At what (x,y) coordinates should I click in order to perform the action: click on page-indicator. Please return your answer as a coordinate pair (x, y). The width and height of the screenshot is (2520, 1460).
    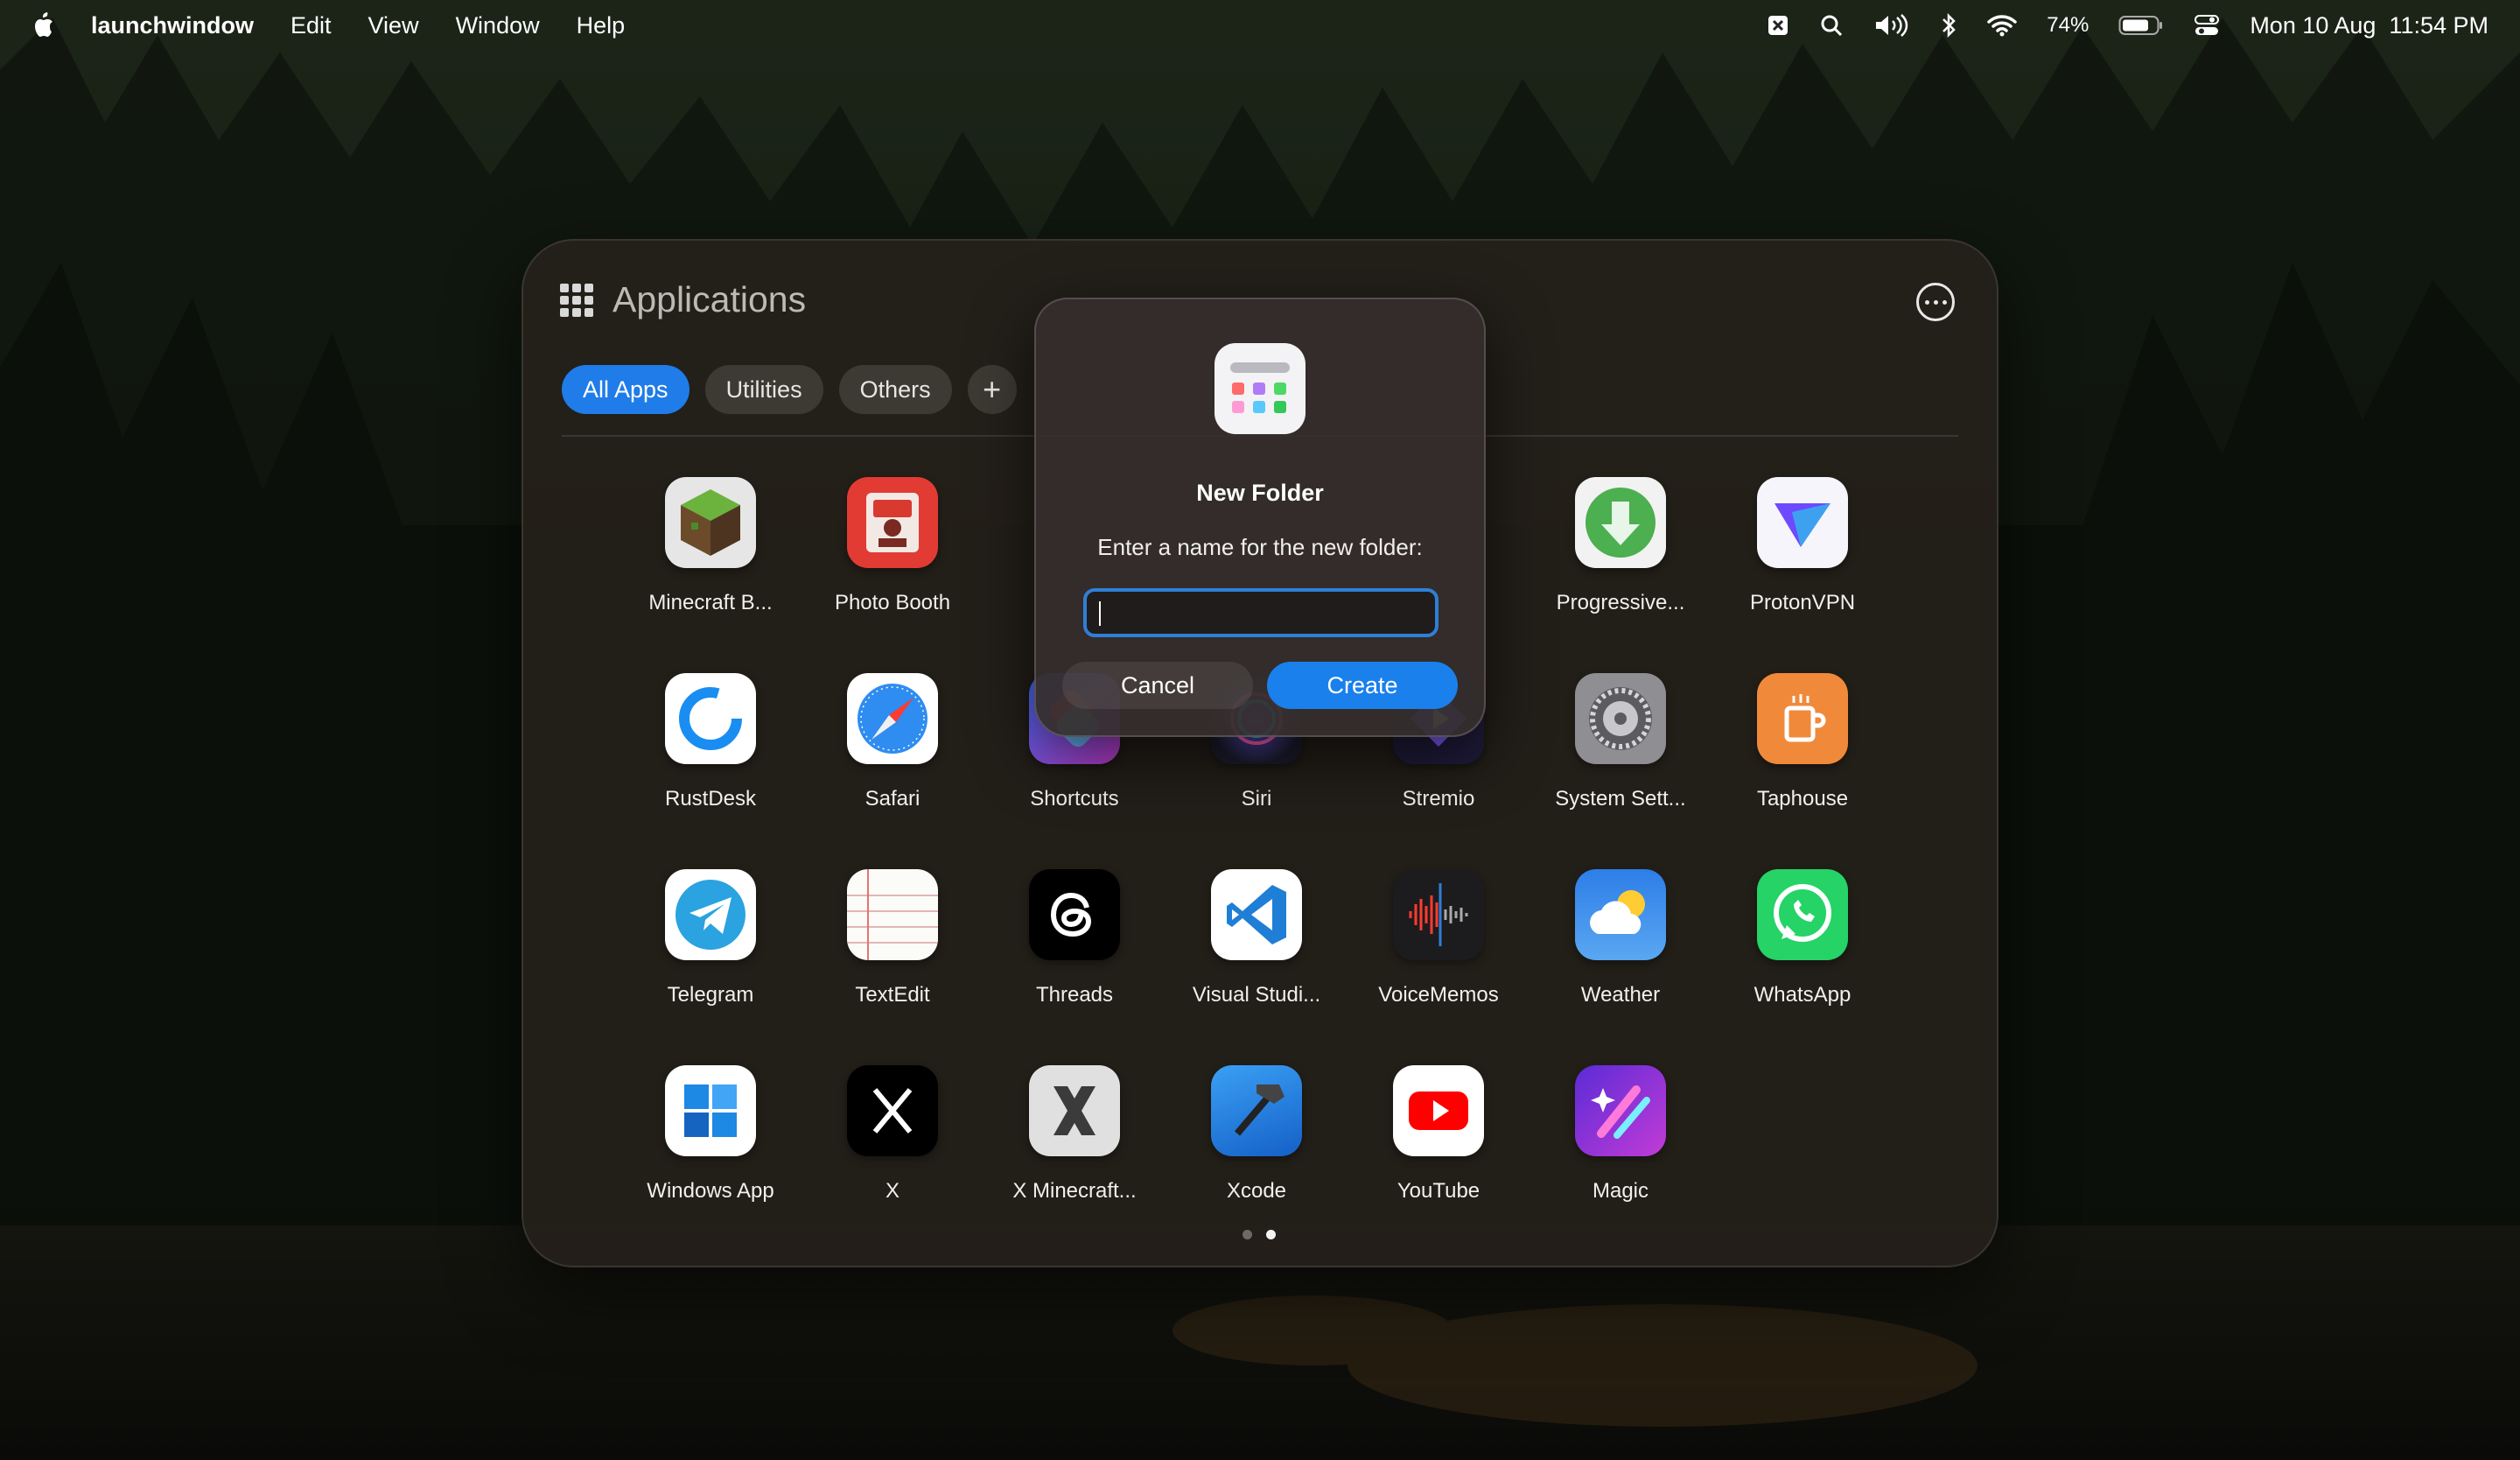
    Looking at the image, I should click on (1259, 1234).